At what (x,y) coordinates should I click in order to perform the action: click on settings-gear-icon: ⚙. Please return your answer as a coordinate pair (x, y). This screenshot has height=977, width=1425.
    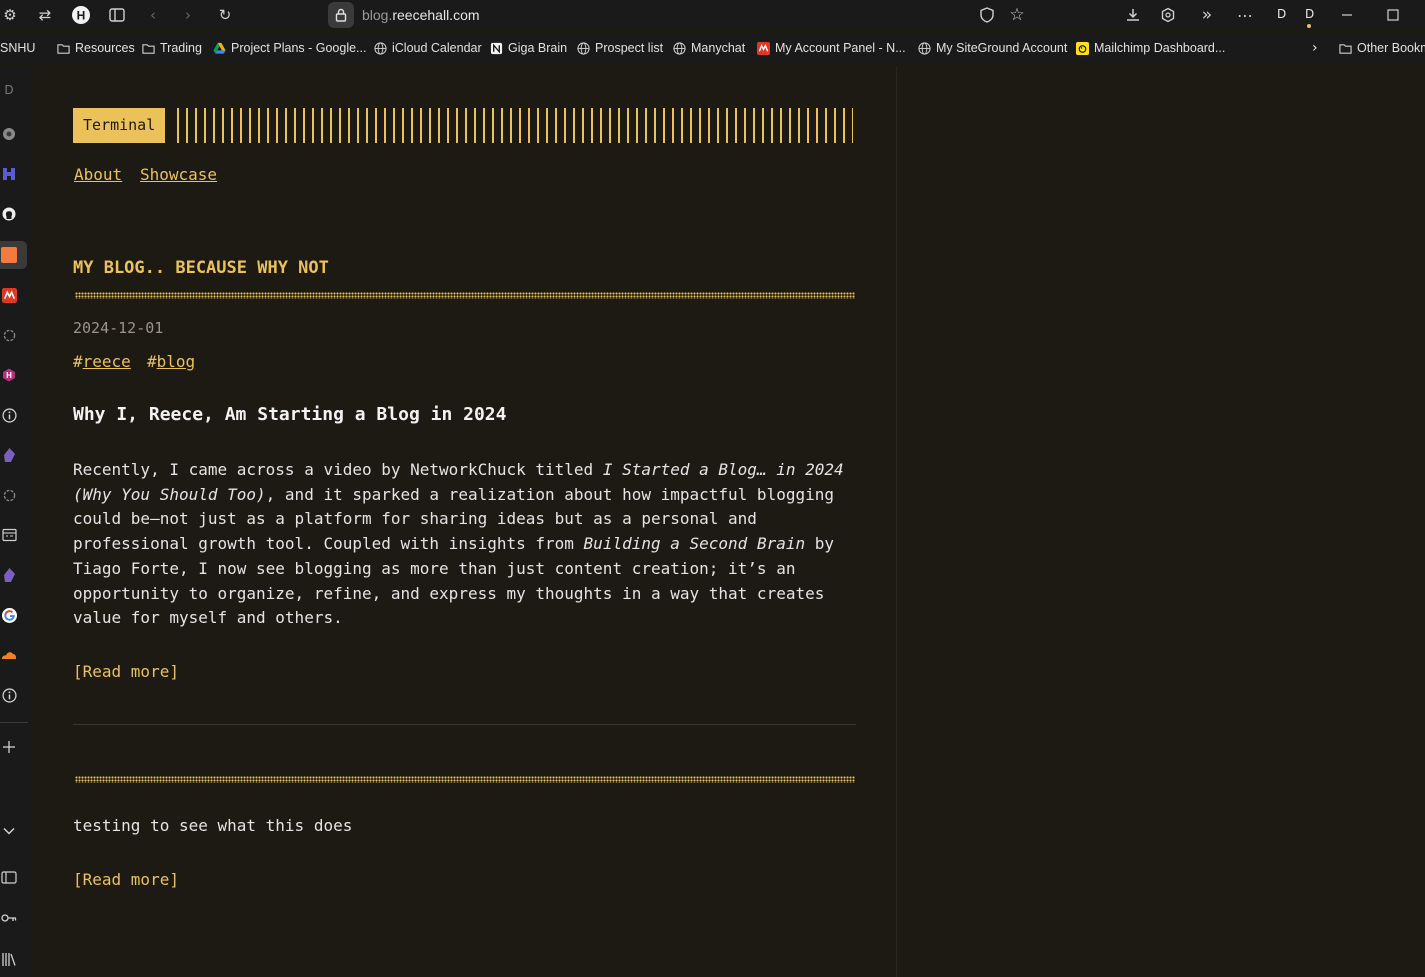
    Looking at the image, I should click on (10, 15).